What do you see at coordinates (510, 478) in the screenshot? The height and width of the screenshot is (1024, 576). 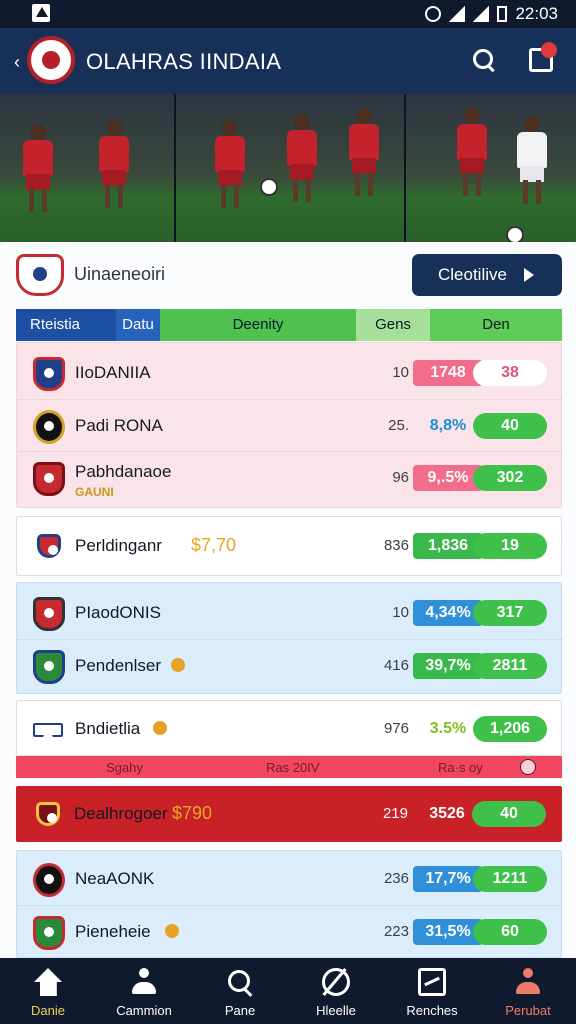 I see `odds-button: 302` at bounding box center [510, 478].